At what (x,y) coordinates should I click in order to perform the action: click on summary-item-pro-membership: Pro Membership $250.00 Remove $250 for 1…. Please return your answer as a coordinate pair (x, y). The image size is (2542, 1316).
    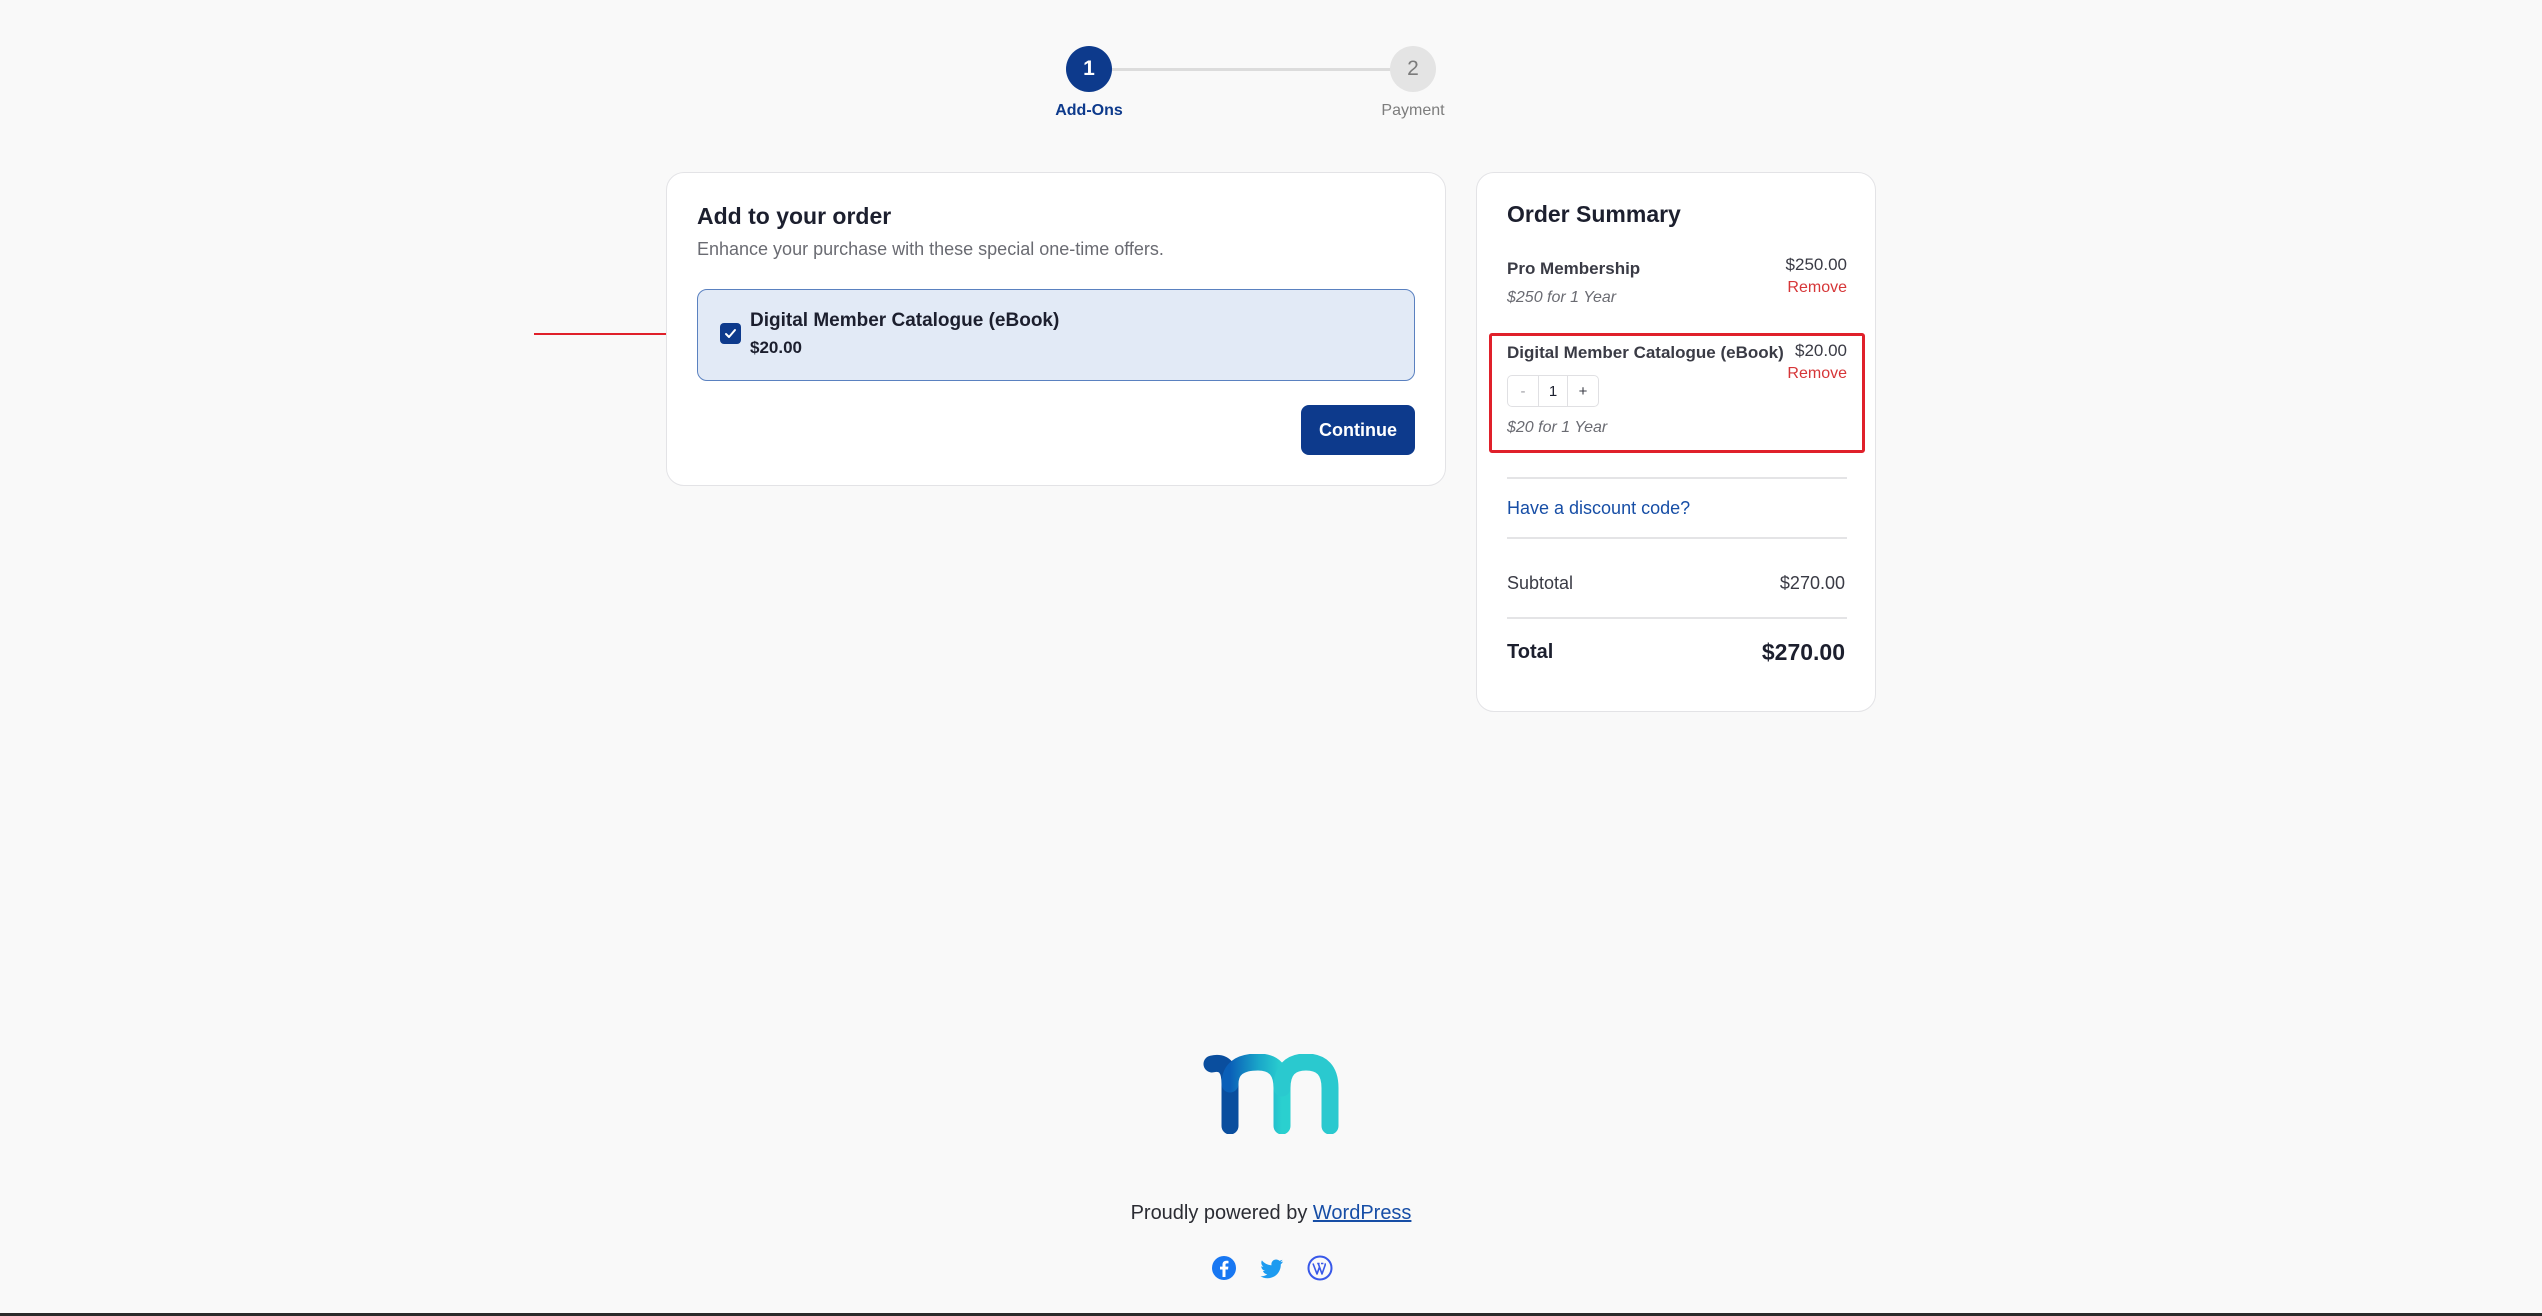
    Looking at the image, I should click on (1677, 287).